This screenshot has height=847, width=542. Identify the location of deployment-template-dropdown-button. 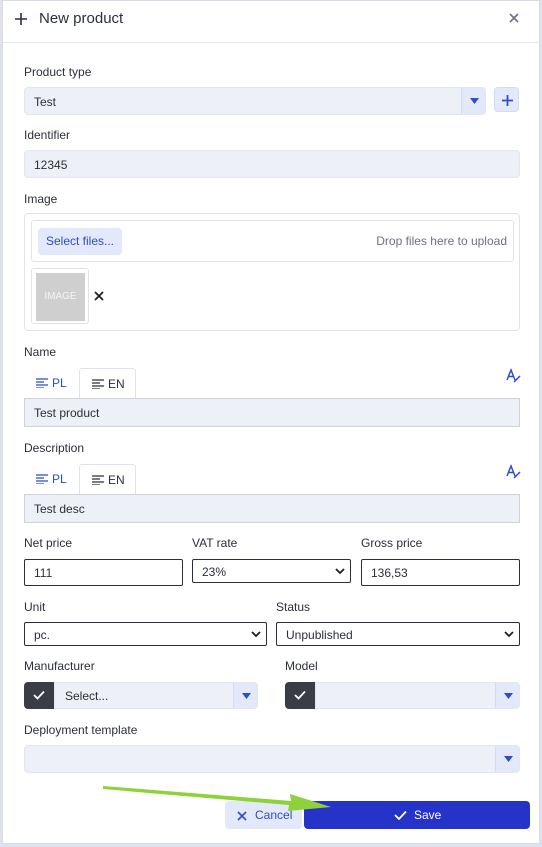
(507, 759).